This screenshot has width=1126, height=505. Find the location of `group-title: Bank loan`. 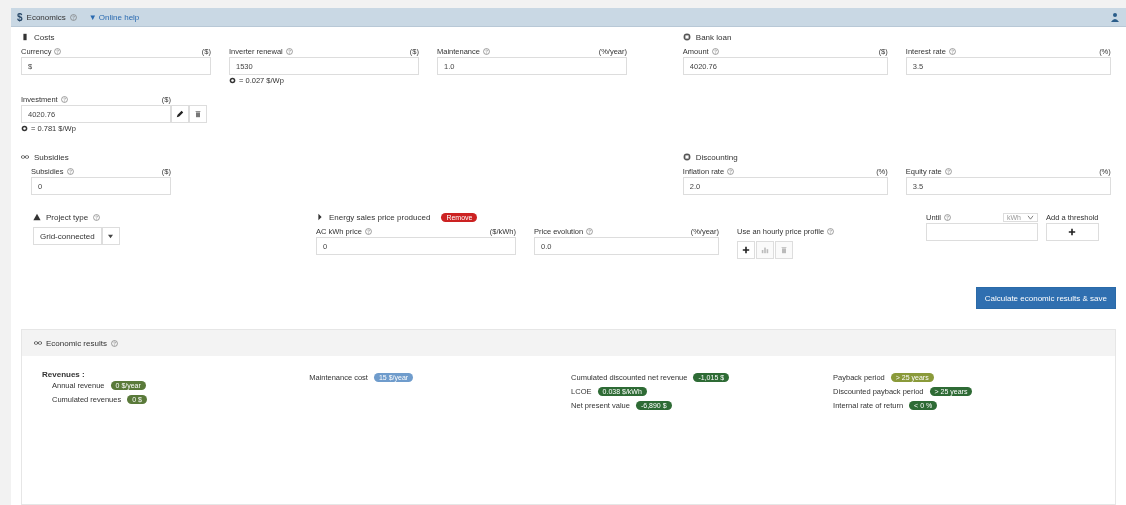

group-title: Bank loan is located at coordinates (713, 37).